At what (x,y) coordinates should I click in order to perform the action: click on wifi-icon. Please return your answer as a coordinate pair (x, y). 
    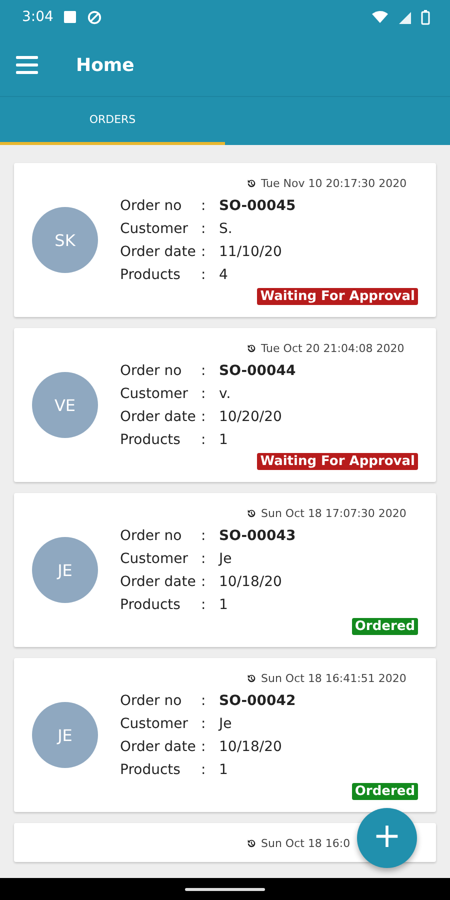
    Looking at the image, I should click on (380, 17).